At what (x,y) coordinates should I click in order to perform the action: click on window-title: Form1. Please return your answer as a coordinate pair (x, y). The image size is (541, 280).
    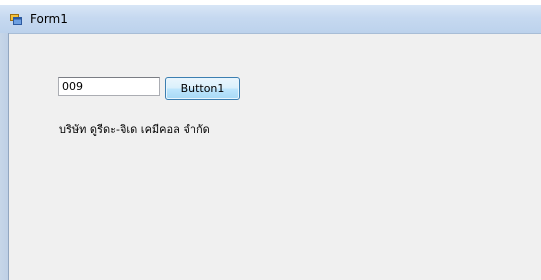
    Looking at the image, I should click on (49, 19).